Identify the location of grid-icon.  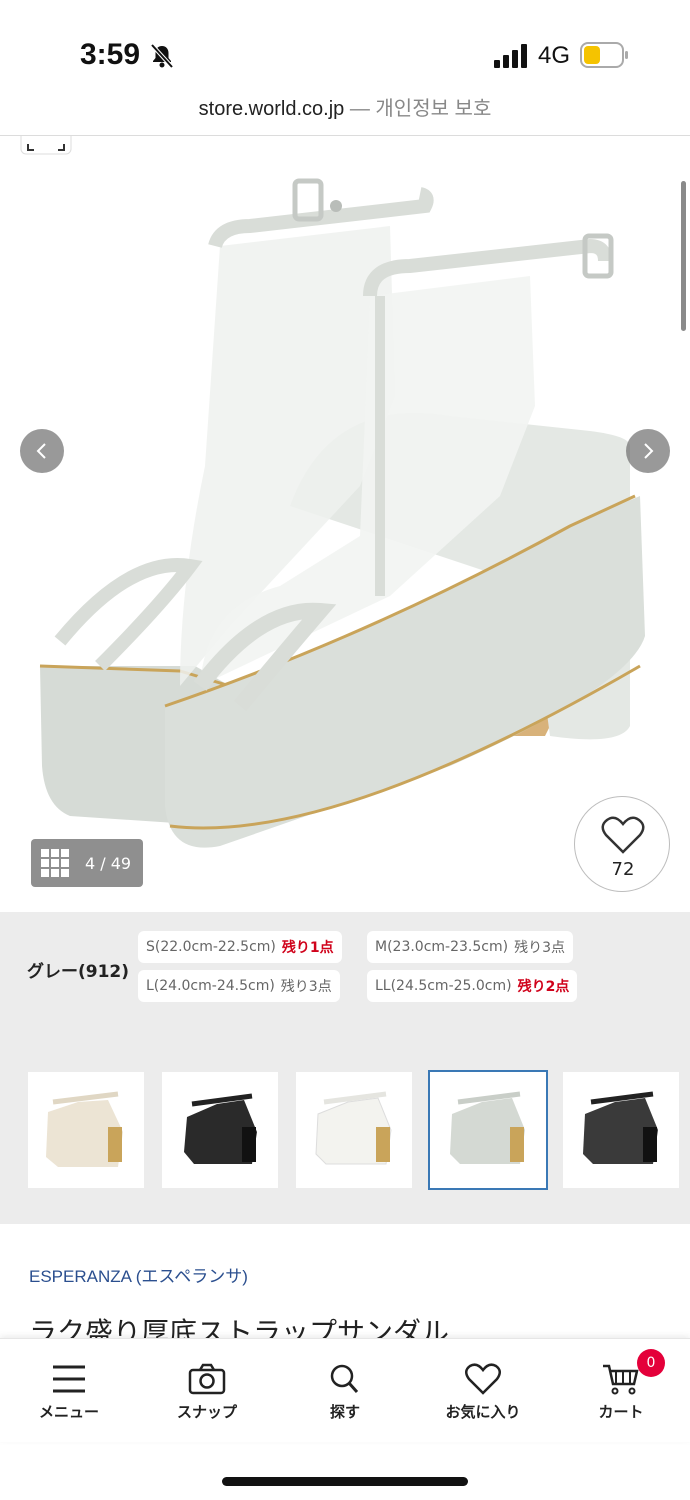
(55, 863).